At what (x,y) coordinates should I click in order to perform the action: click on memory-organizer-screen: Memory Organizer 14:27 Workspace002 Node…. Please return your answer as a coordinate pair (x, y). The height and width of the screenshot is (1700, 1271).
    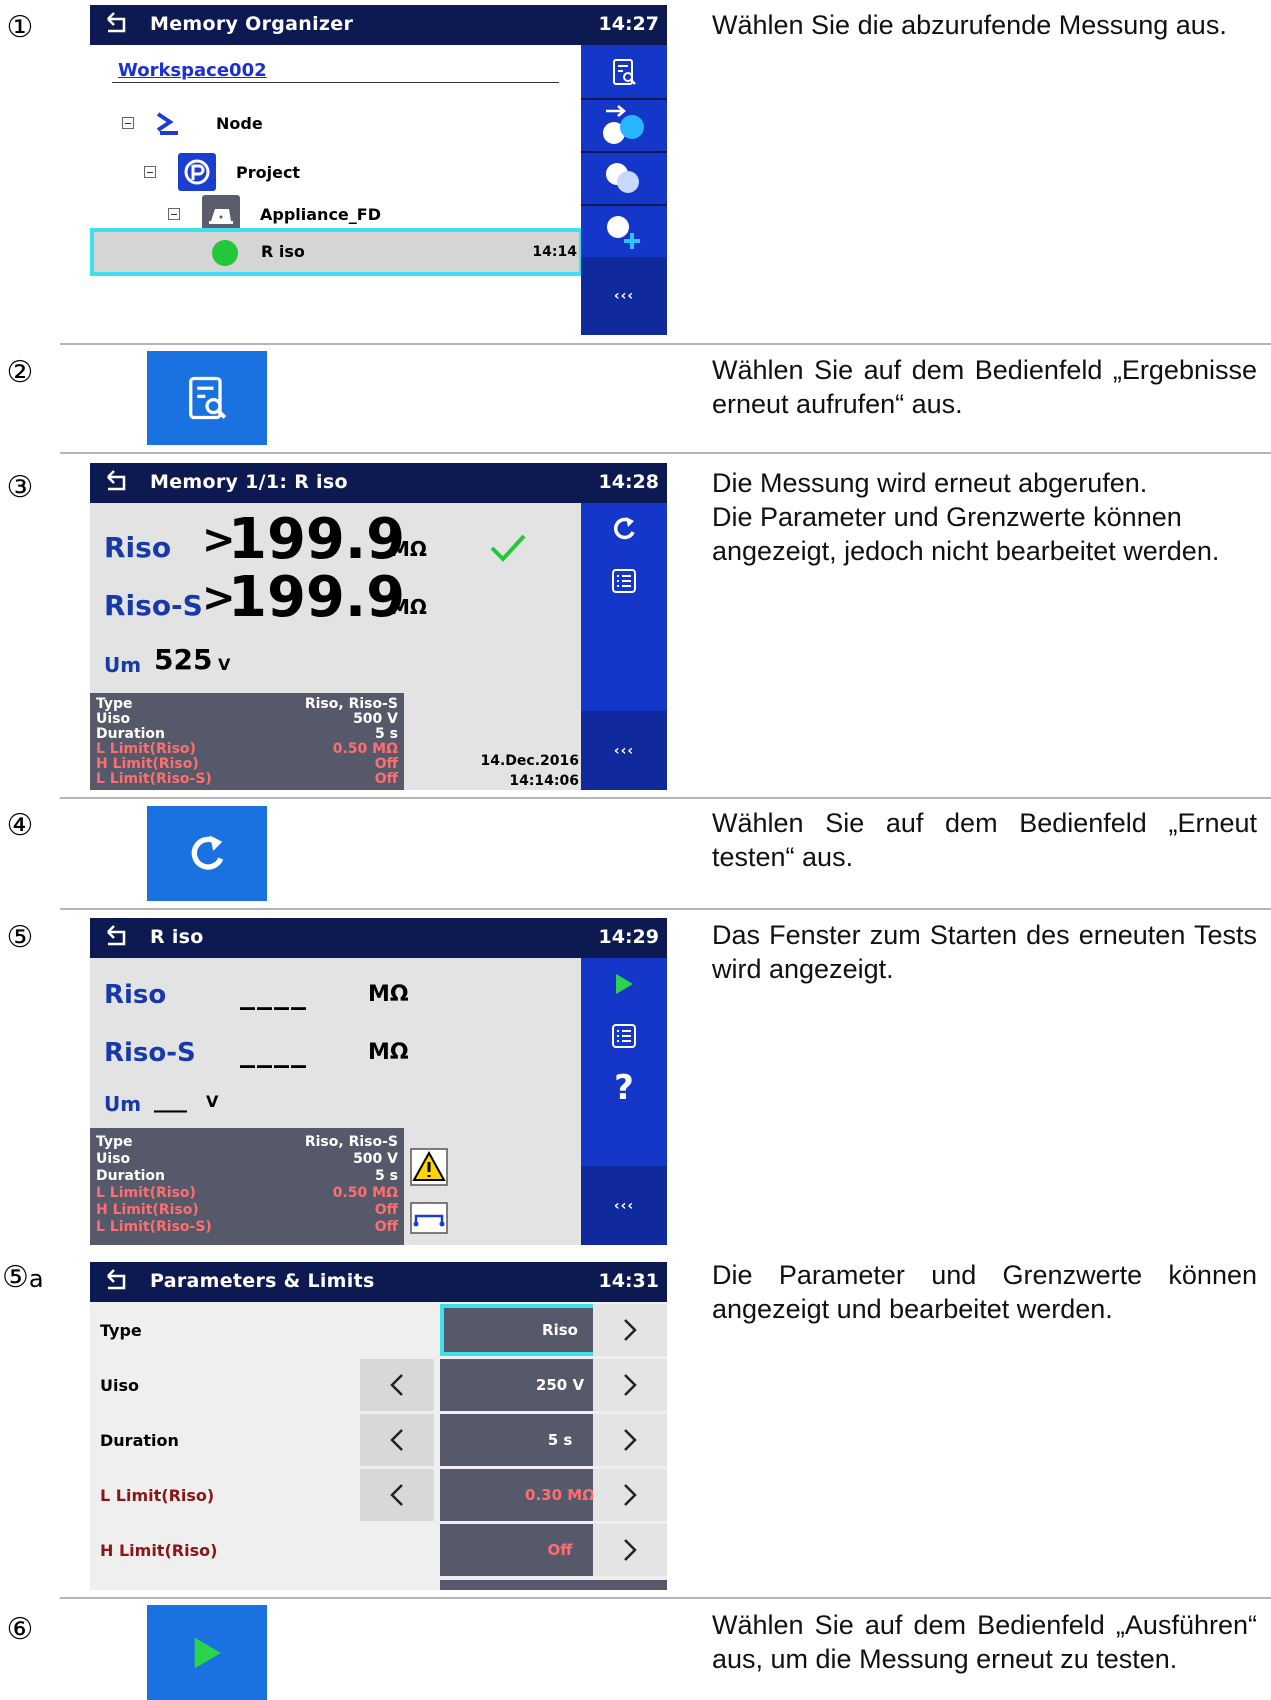
    Looking at the image, I should click on (378, 170).